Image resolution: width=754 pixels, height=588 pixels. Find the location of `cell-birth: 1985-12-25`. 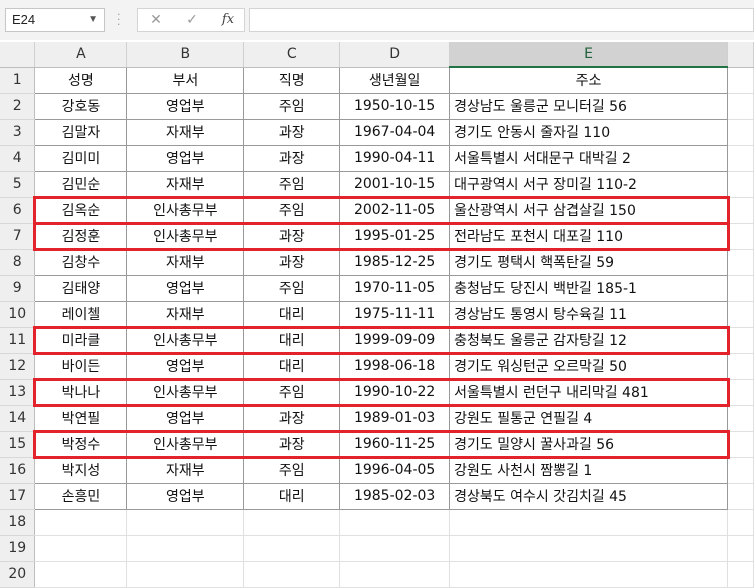

cell-birth: 1985-12-25 is located at coordinates (395, 262).